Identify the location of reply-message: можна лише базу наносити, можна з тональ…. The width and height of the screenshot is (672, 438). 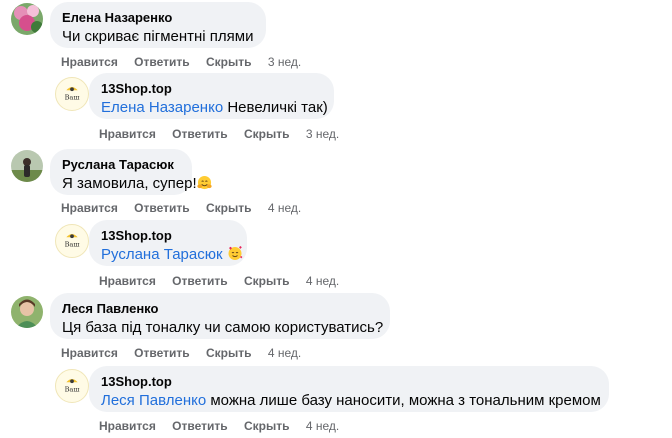
(403, 400).